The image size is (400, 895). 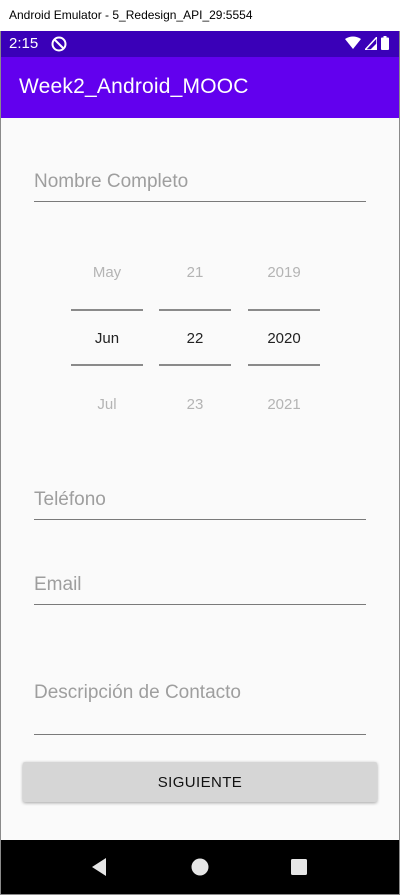 What do you see at coordinates (195, 310) in the screenshot?
I see `day-divider-top` at bounding box center [195, 310].